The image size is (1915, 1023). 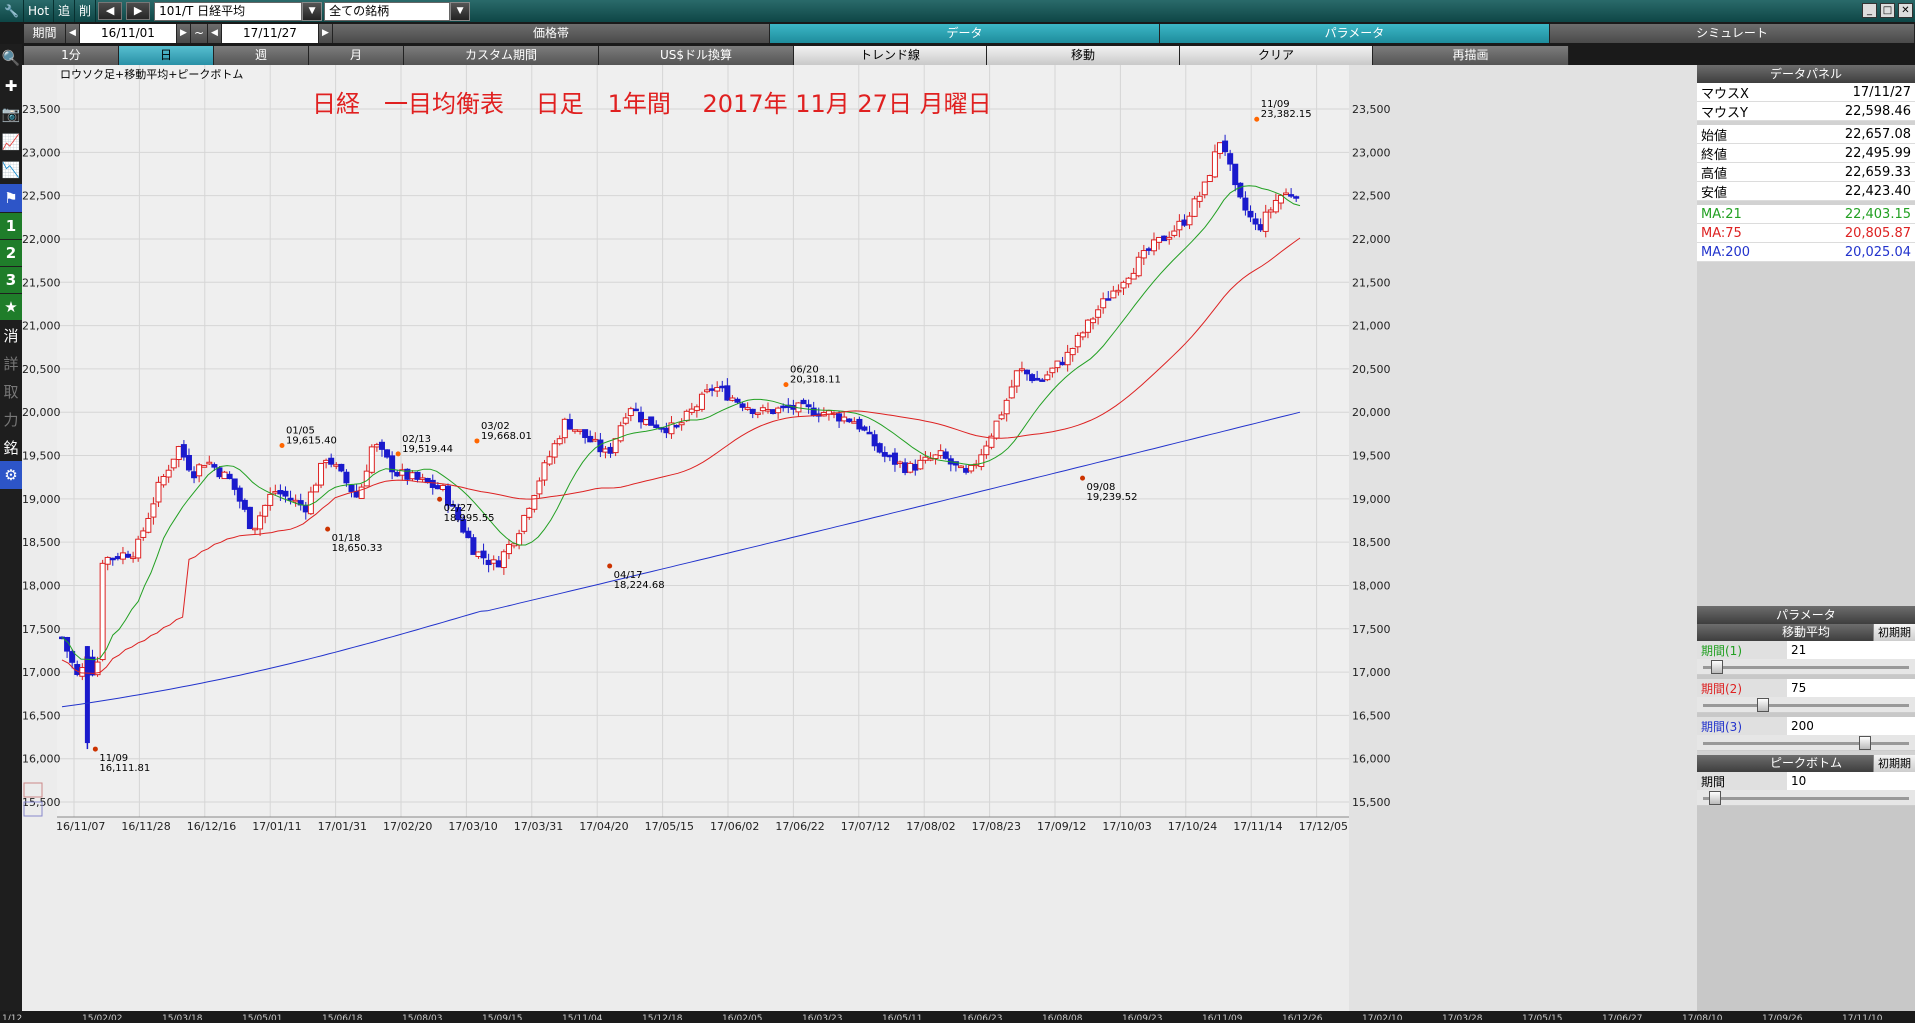 What do you see at coordinates (326, 33) in the screenshot?
I see `date-to-next-icon: ▶` at bounding box center [326, 33].